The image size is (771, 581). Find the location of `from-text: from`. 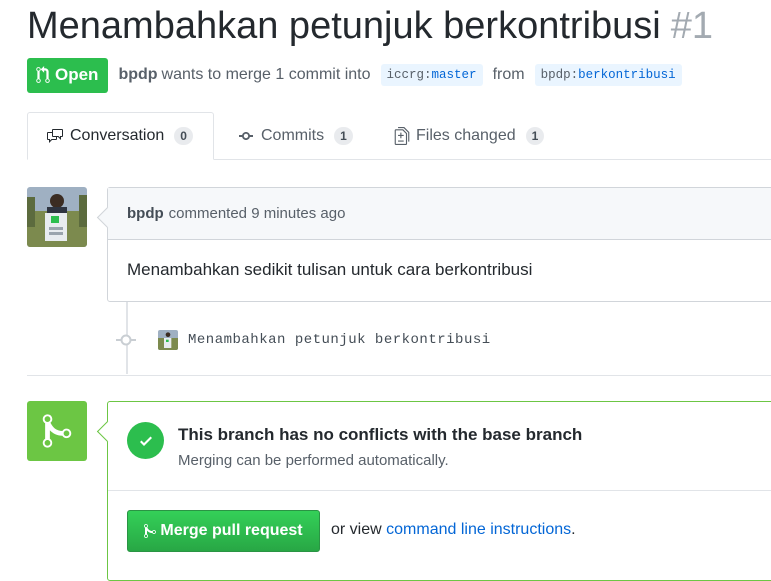

from-text: from is located at coordinates (508, 74).